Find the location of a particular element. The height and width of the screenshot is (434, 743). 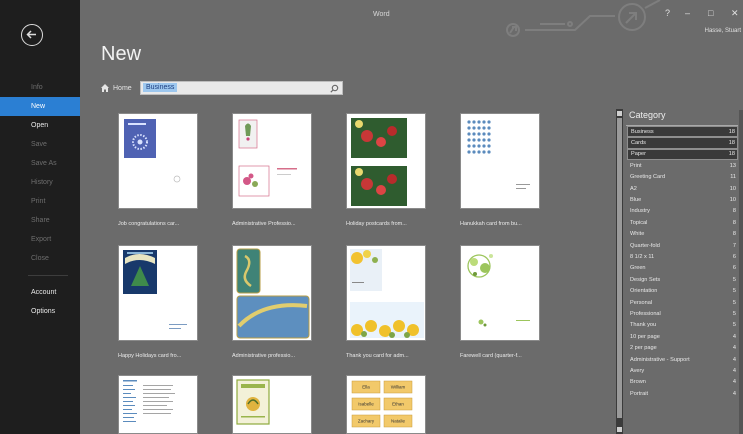

nav-item-options: Options is located at coordinates (40, 311).